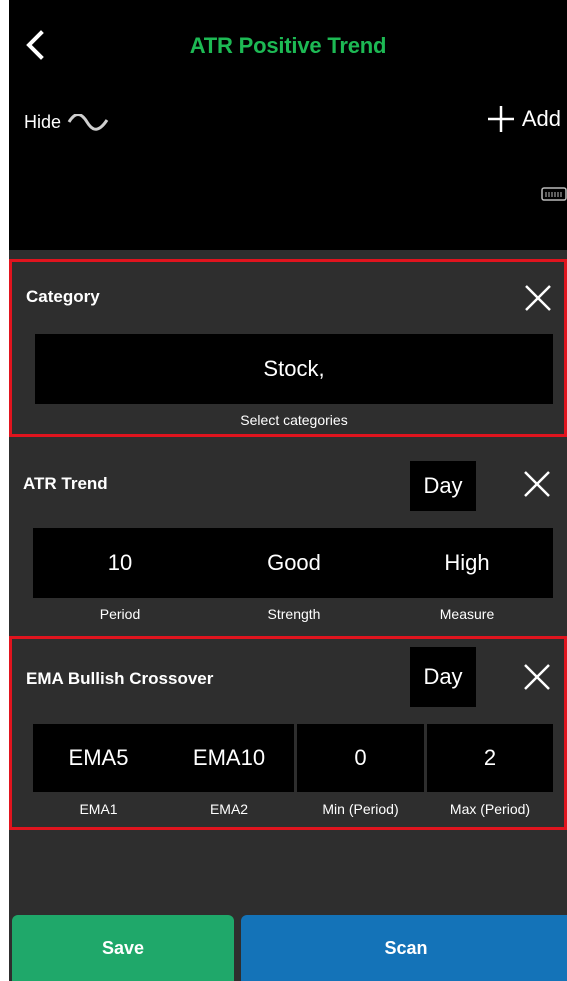 The width and height of the screenshot is (567, 981). What do you see at coordinates (294, 420) in the screenshot?
I see `category-hint: Select categories` at bounding box center [294, 420].